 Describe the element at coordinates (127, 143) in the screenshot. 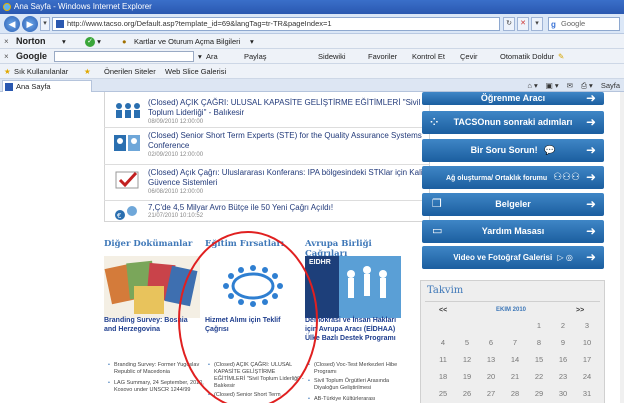

I see `experts-icon` at that location.